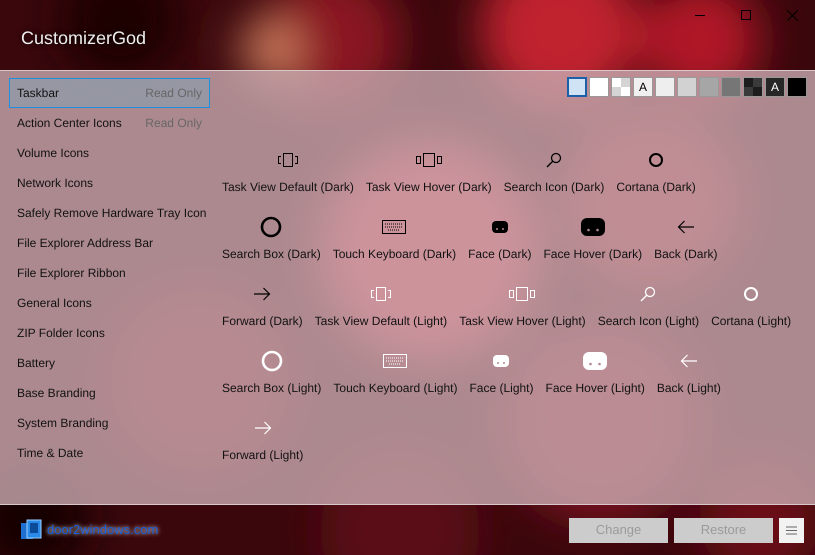 The width and height of the screenshot is (815, 555). I want to click on icon-label: Cortana (Dark), so click(656, 187).